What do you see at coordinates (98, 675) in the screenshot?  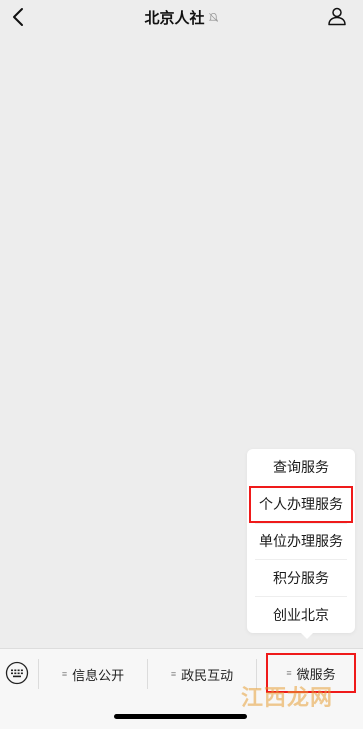 I see `menu-item-label: 信息公开` at bounding box center [98, 675].